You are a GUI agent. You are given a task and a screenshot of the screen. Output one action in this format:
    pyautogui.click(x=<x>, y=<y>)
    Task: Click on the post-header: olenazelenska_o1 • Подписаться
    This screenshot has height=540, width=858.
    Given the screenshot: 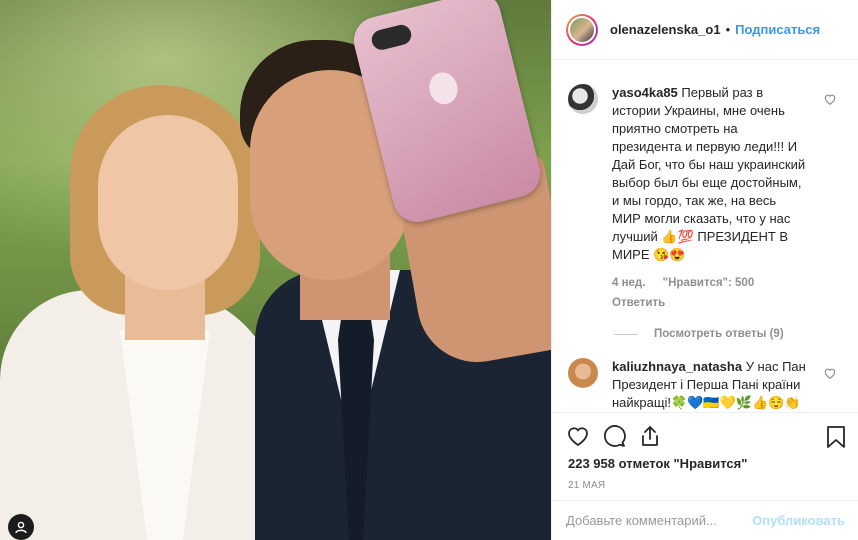 What is the action you would take?
    pyautogui.click(x=705, y=30)
    